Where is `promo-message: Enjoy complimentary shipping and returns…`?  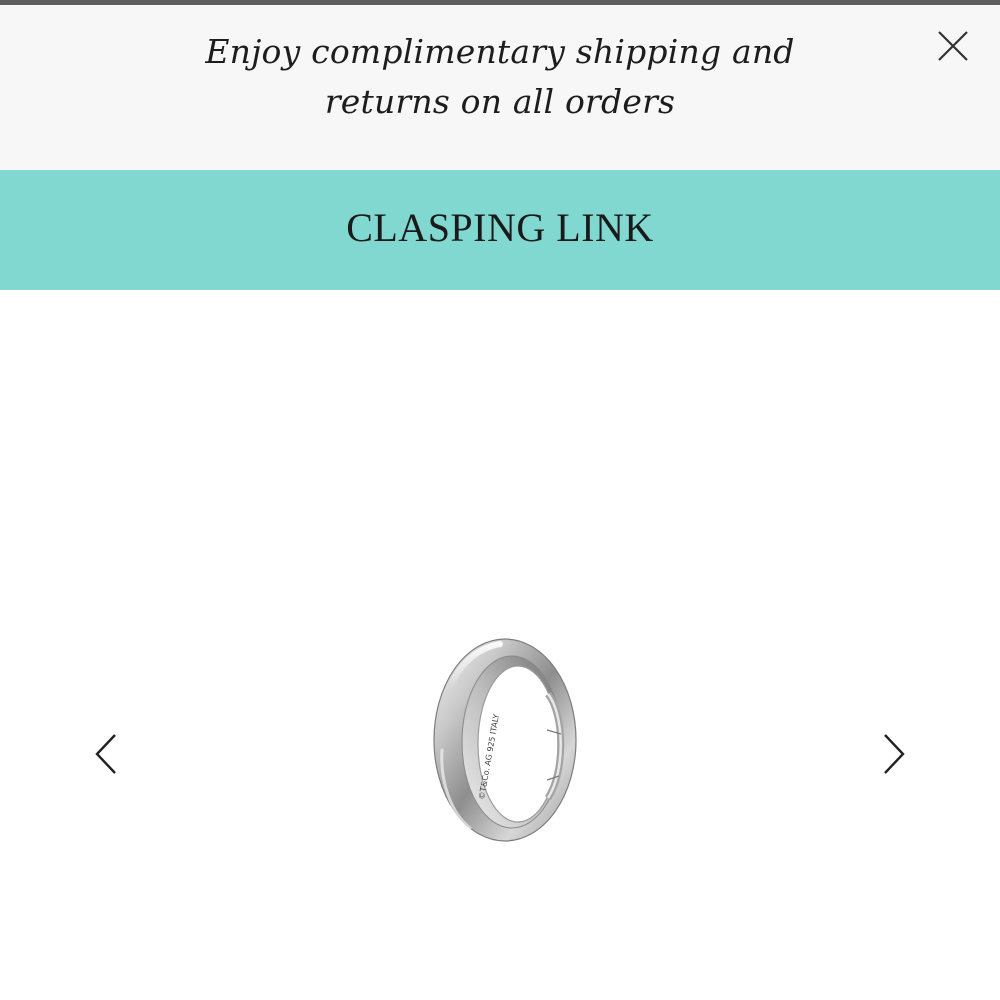
promo-message: Enjoy complimentary shipping and returns… is located at coordinates (500, 77).